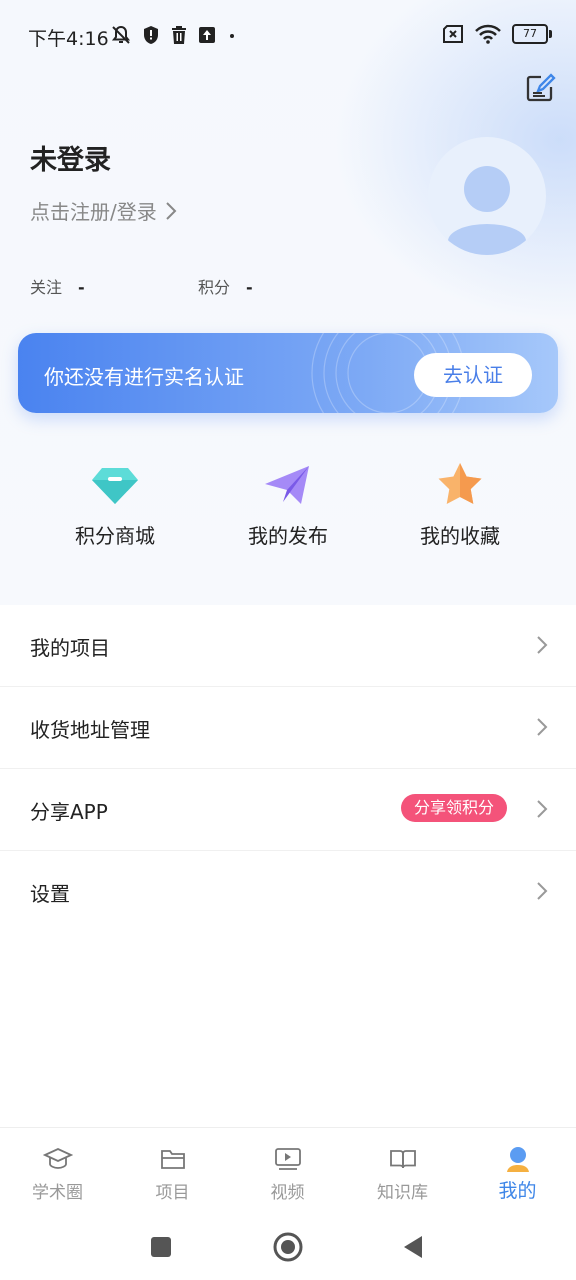 The width and height of the screenshot is (576, 1280). Describe the element at coordinates (540, 88) in the screenshot. I see `edit-profile-icon` at that location.